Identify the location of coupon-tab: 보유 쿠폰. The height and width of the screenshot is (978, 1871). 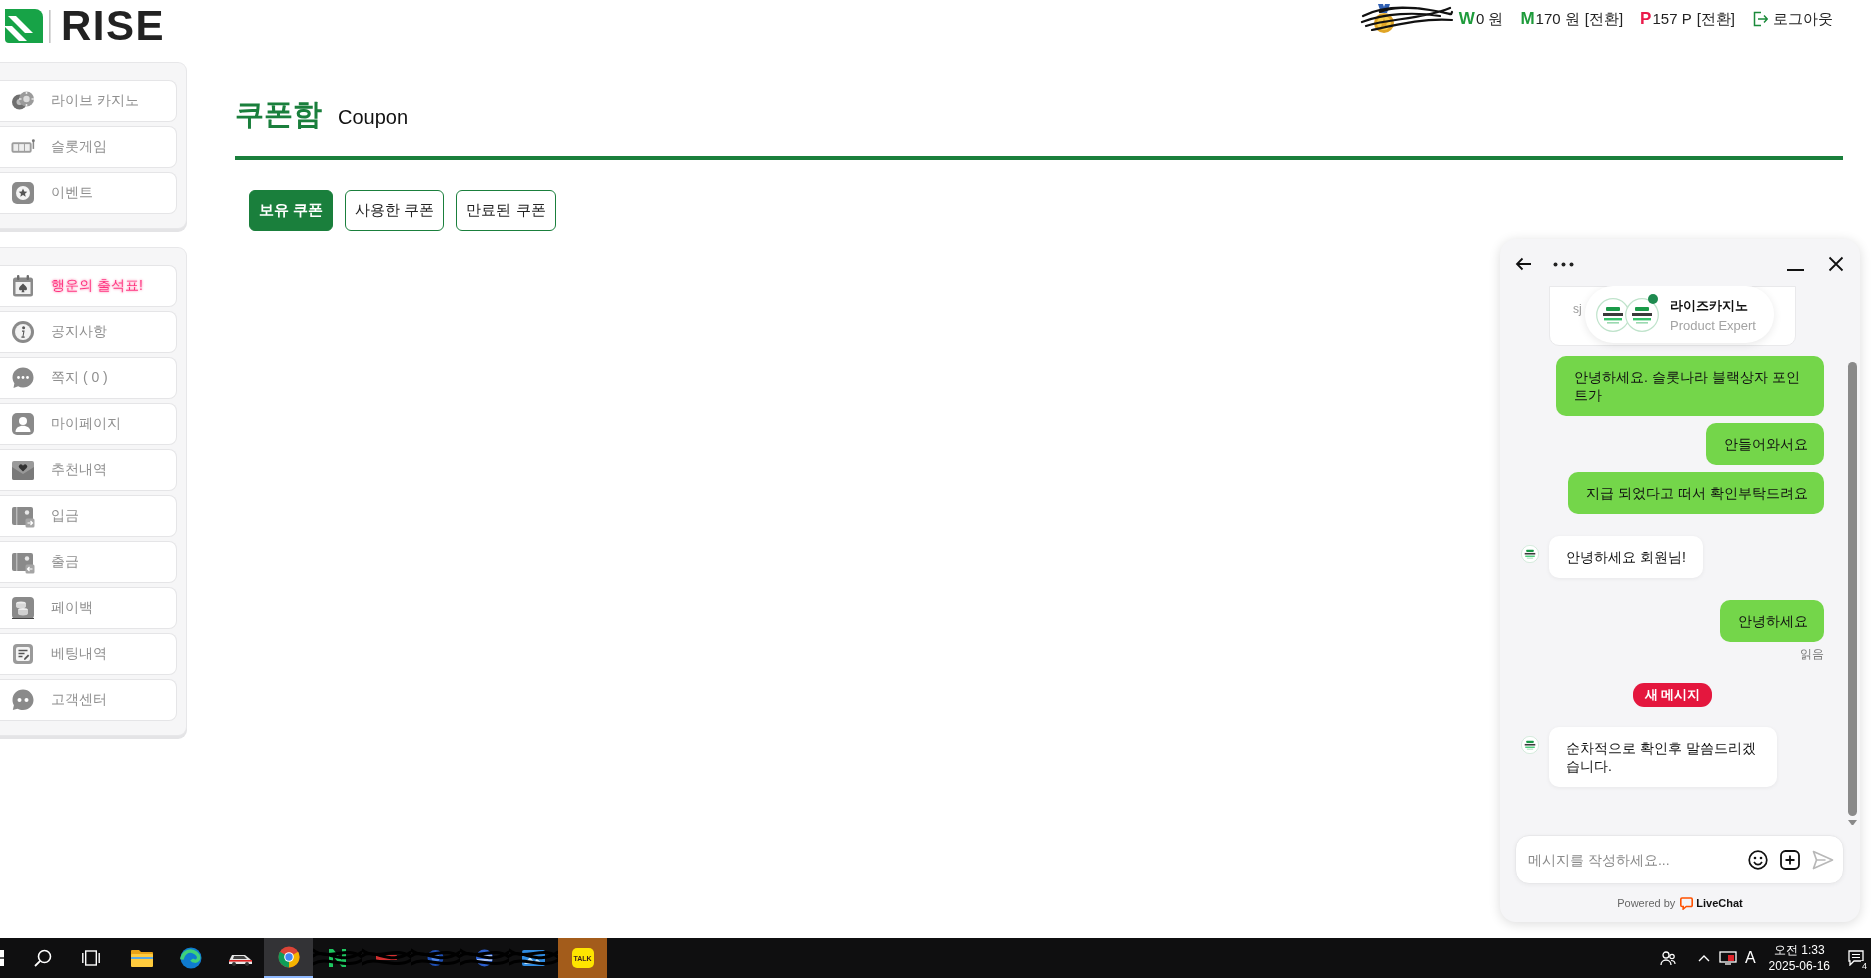
(291, 210).